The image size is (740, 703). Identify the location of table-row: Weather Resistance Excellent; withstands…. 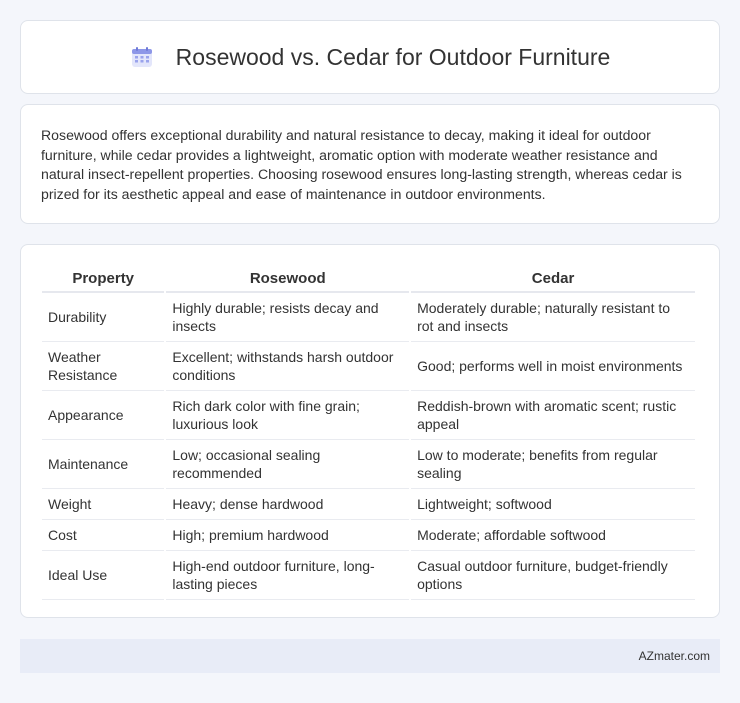
(368, 366).